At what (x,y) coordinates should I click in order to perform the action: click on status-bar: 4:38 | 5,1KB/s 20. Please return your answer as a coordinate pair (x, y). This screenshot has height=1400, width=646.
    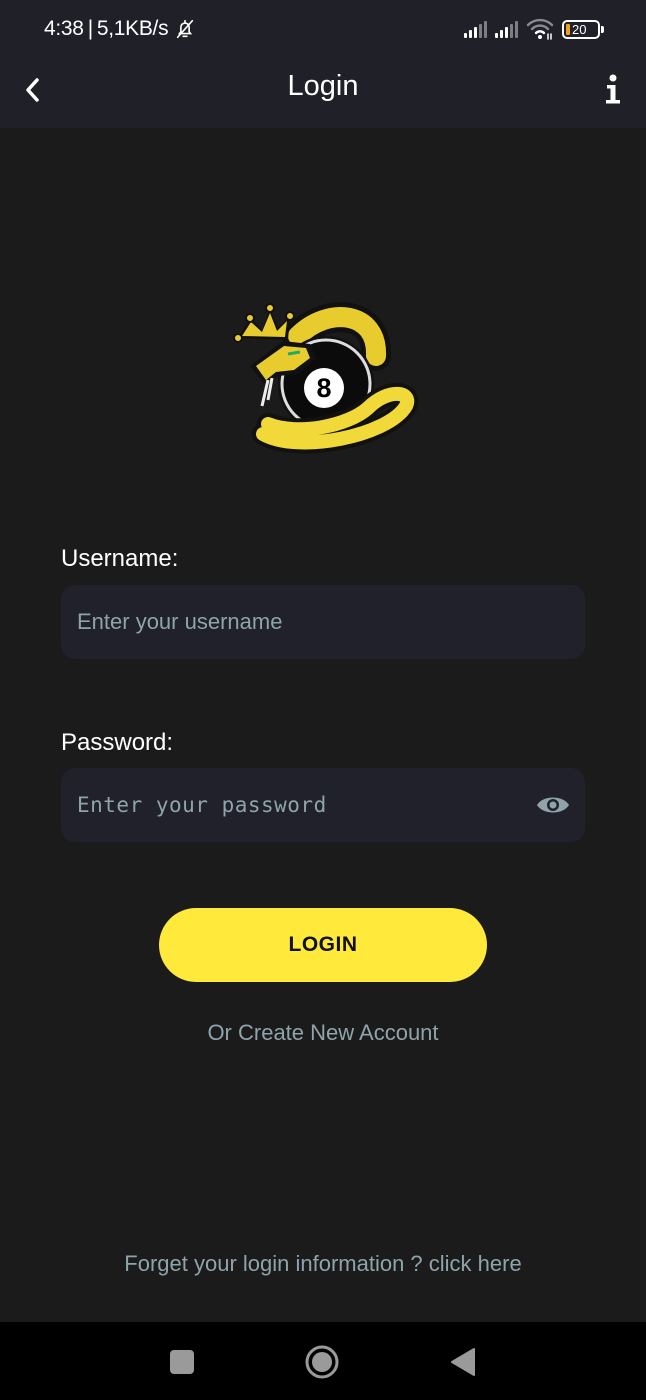
    Looking at the image, I should click on (323, 28).